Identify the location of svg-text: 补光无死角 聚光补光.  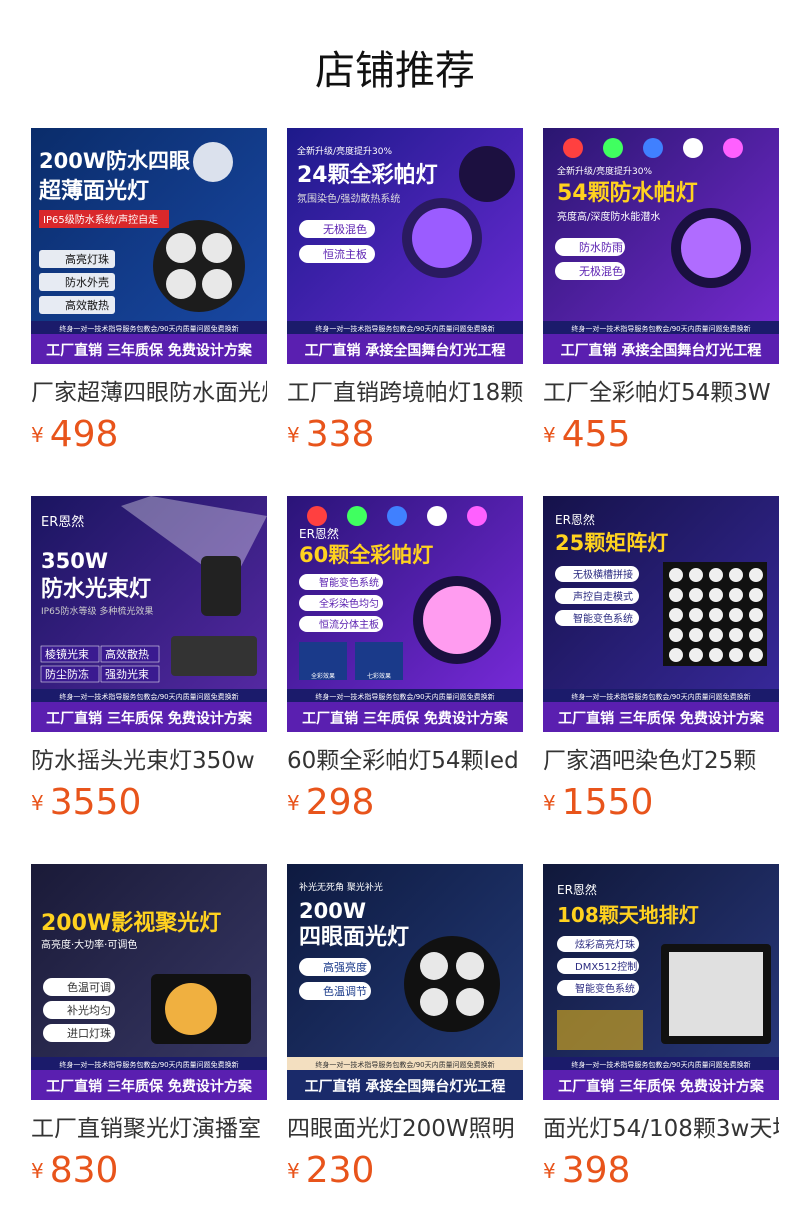
(341, 887).